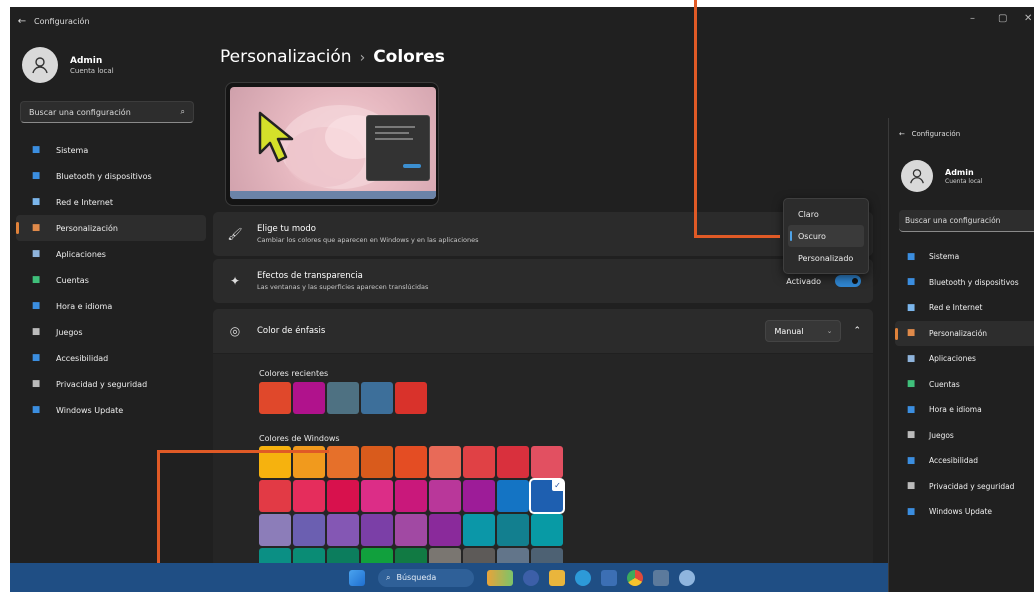 Image resolution: width=1034 pixels, height=592 pixels. I want to click on breadcrumb-parent: Personalización, so click(286, 57).